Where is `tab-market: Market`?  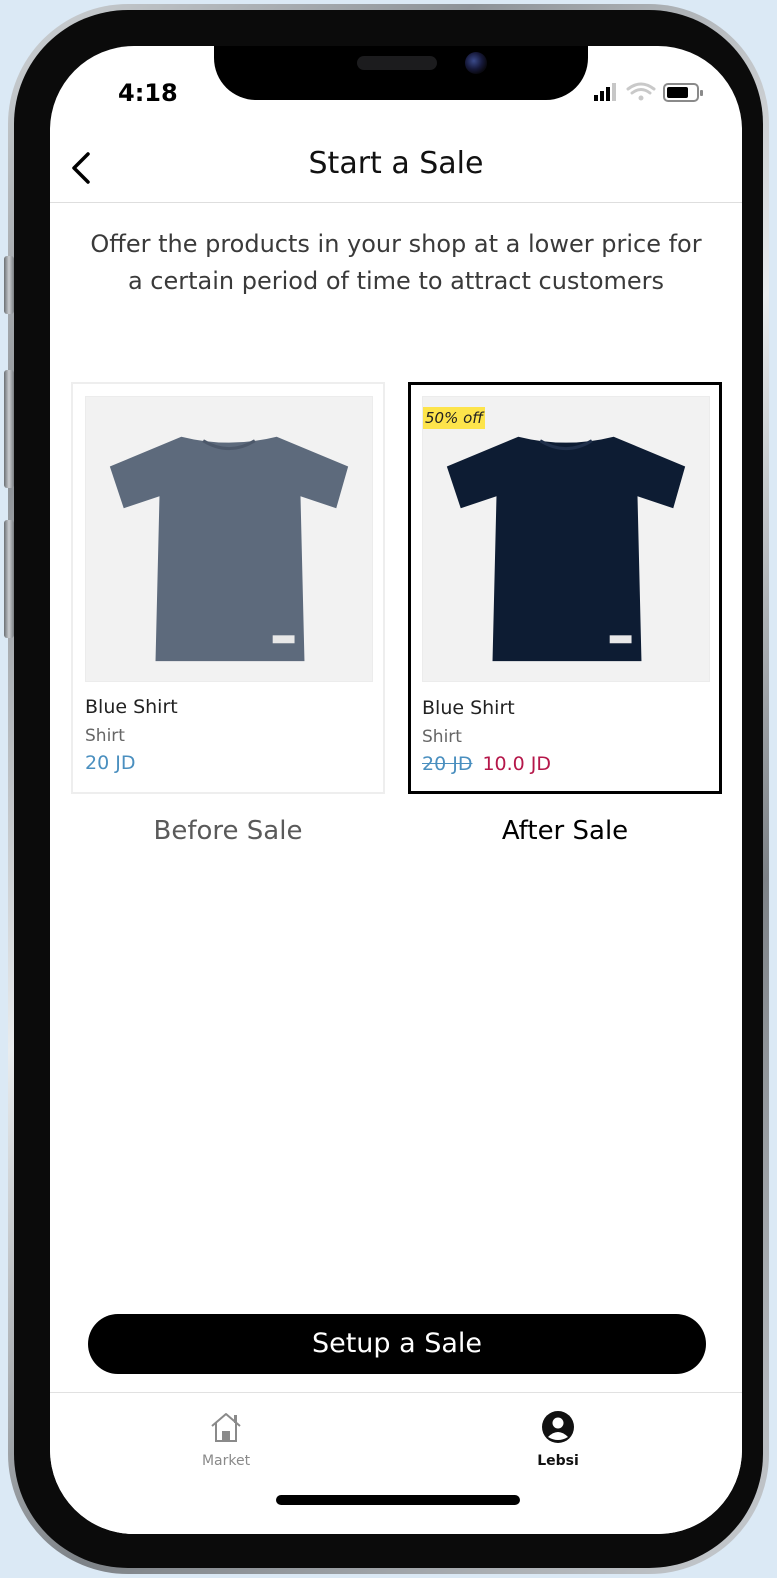 tab-market: Market is located at coordinates (226, 1439).